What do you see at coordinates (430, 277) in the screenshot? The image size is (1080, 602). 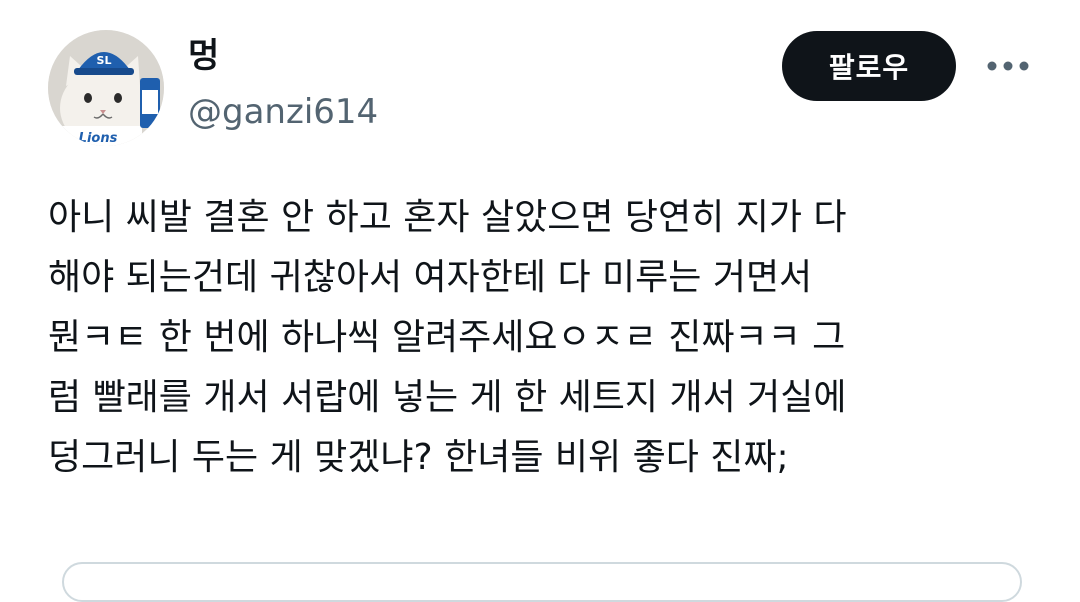 I see `tweet-line: 해야 되는건데 귀찮아서 여자한테 다 미루는 거면서` at bounding box center [430, 277].